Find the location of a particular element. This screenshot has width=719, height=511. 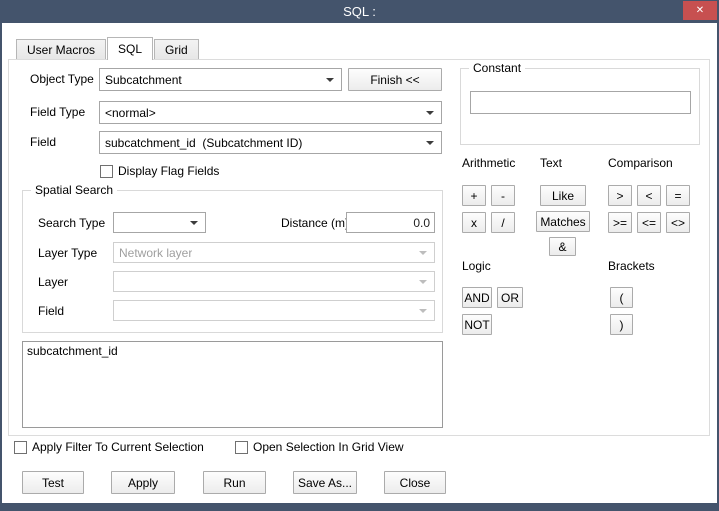

spatial-search-title: Spatial Search is located at coordinates (74, 190).